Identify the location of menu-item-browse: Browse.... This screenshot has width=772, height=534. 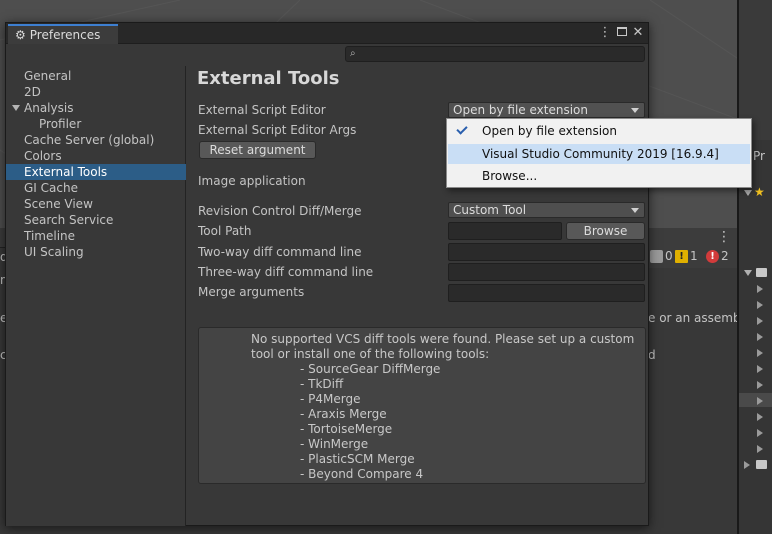
(599, 176).